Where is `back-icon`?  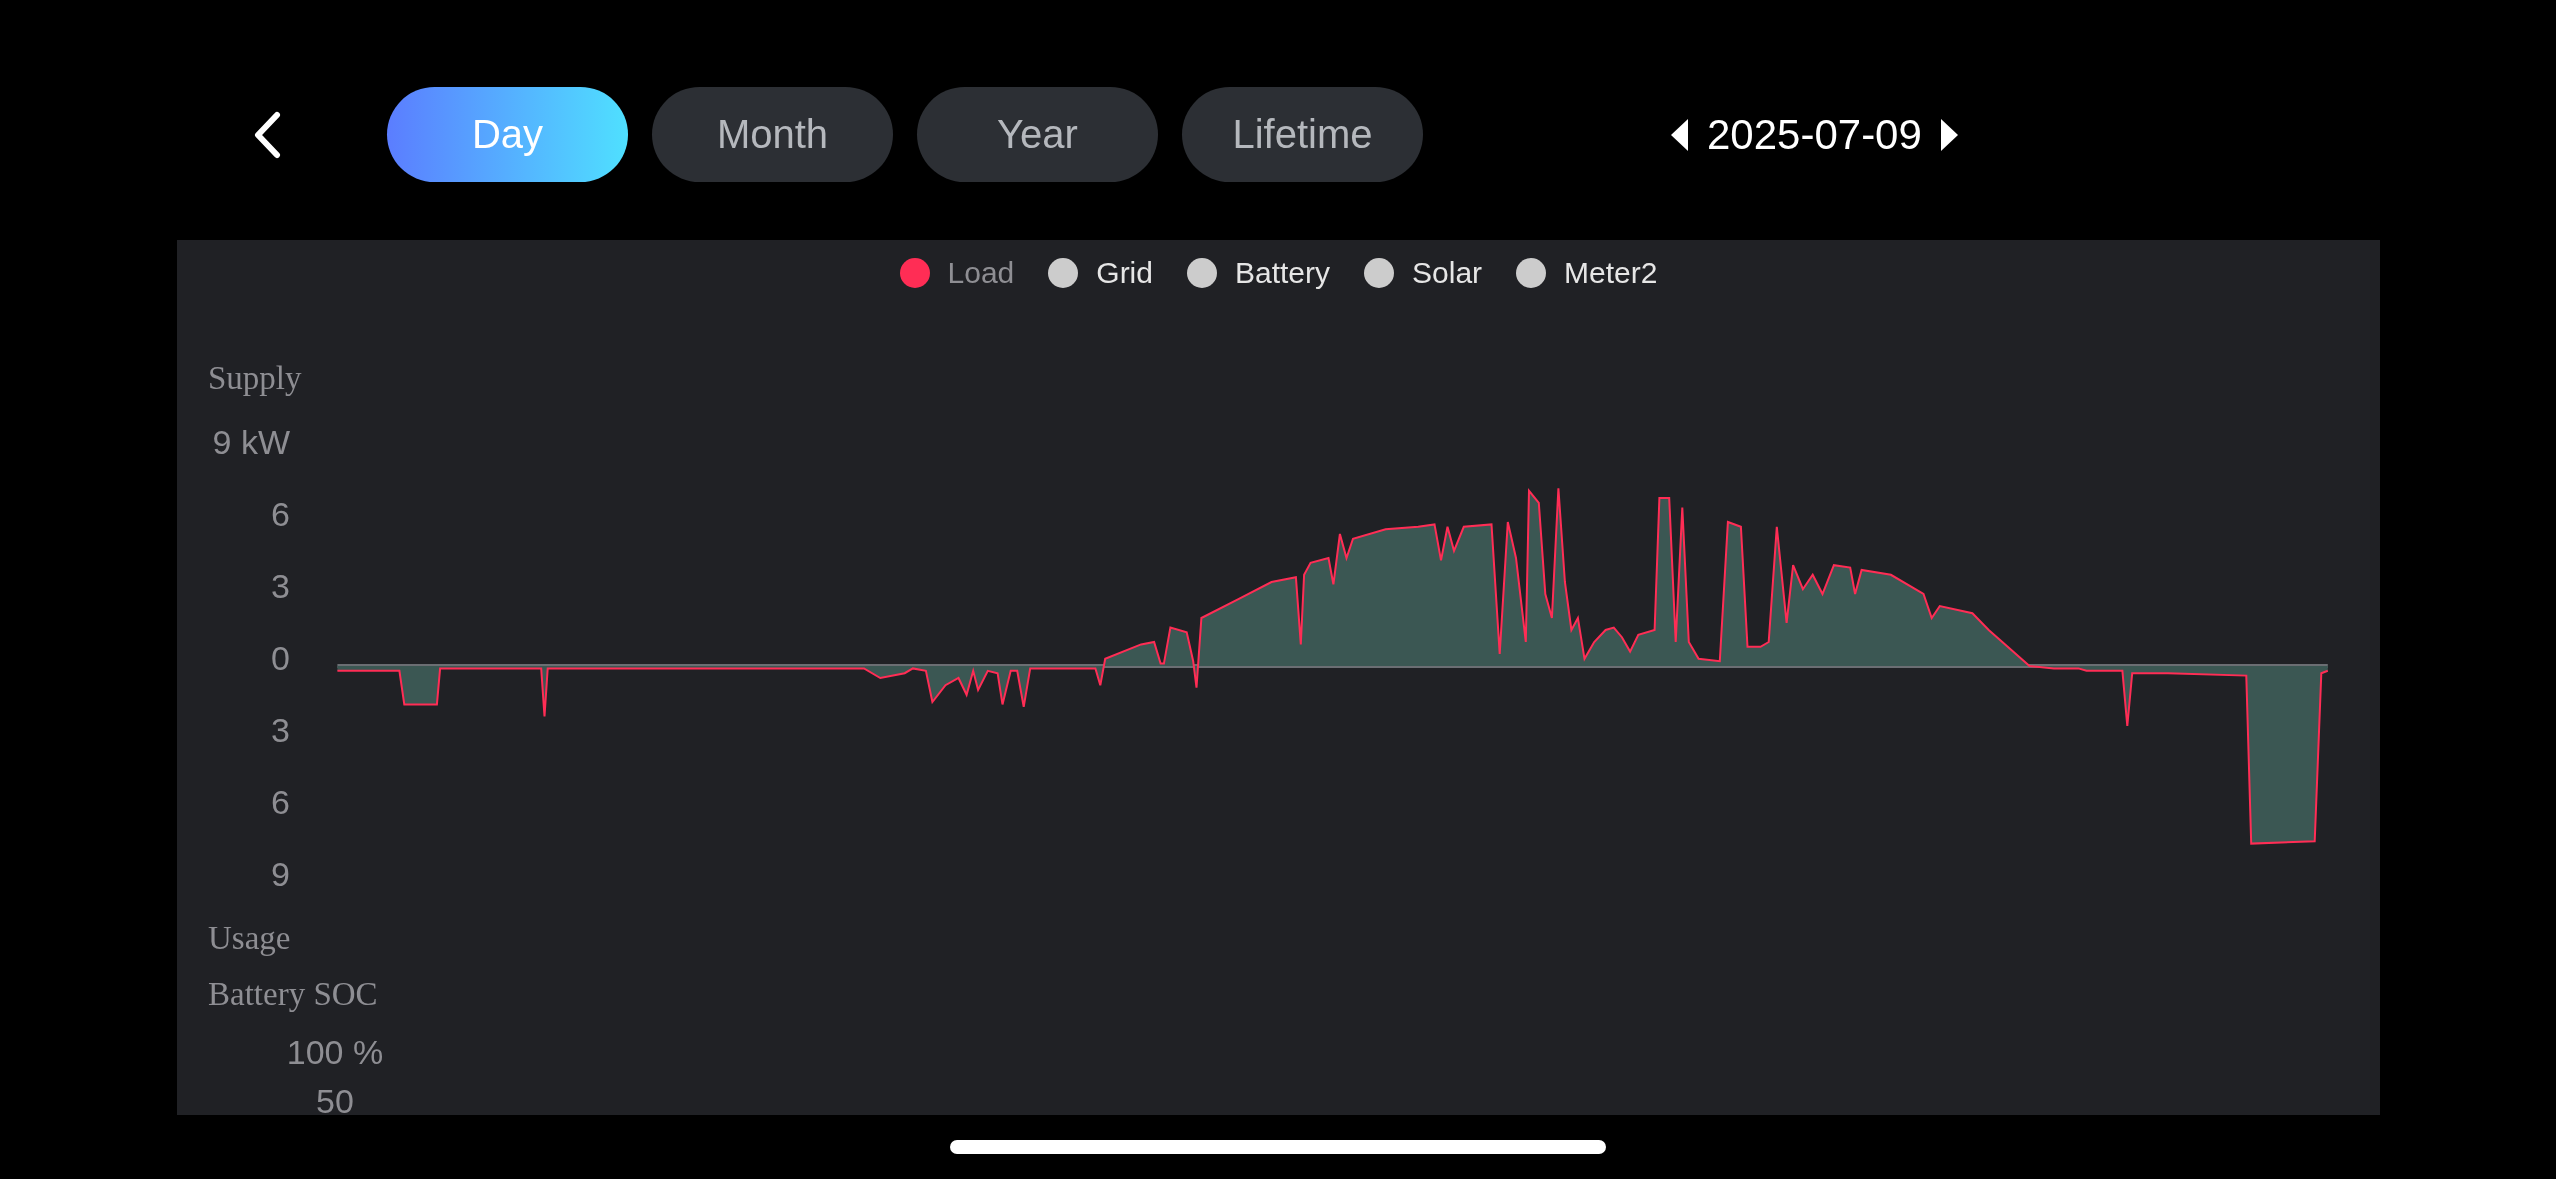
back-icon is located at coordinates (267, 134).